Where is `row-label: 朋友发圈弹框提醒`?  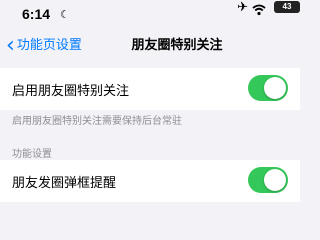
row-label: 朋友发圈弹框提醒 is located at coordinates (64, 183).